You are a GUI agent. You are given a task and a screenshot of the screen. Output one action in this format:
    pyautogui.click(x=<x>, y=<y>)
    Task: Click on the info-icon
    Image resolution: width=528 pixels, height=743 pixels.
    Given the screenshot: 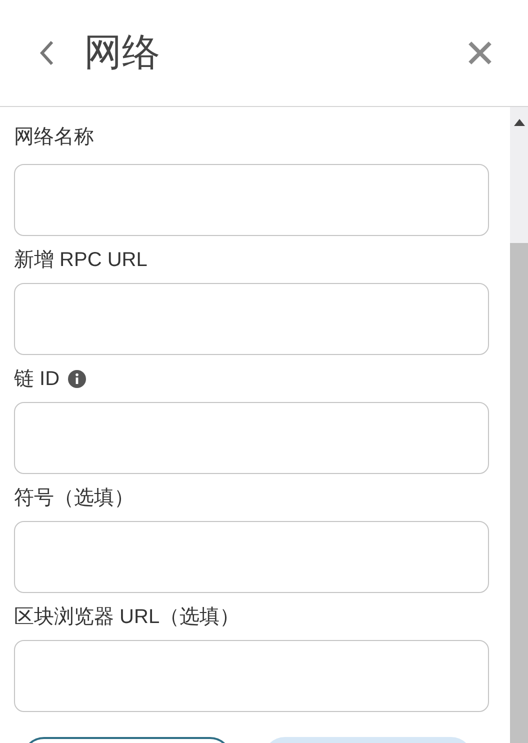 What is the action you would take?
    pyautogui.click(x=77, y=379)
    